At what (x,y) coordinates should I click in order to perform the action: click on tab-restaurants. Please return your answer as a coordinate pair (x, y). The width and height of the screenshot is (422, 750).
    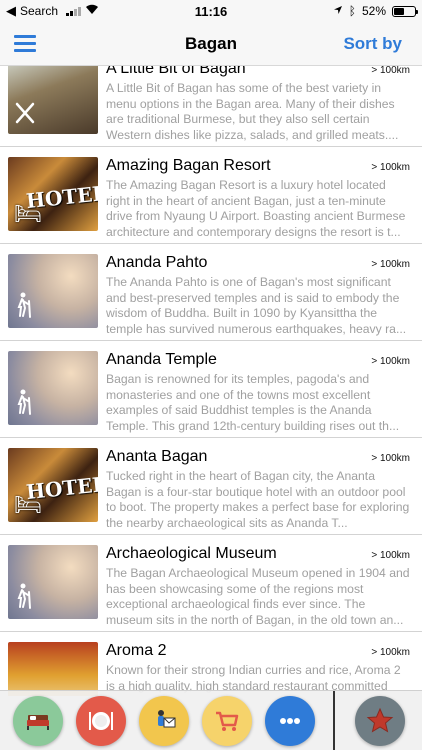
    Looking at the image, I should click on (101, 720).